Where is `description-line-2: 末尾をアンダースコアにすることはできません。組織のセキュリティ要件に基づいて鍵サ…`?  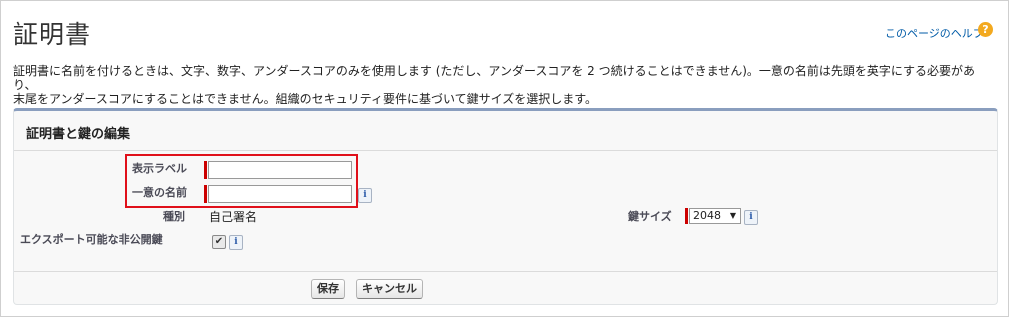 description-line-2: 末尾をアンダースコアにすることはできません。組織のセキュリティ要件に基づいて鍵サ… is located at coordinates (305, 99).